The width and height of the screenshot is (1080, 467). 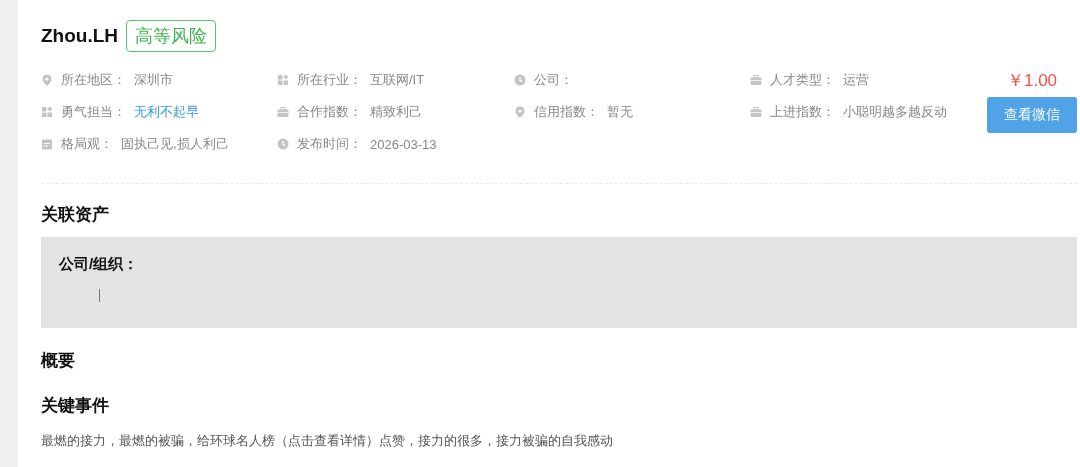 What do you see at coordinates (93, 112) in the screenshot?
I see `info-label: 勇气担当：` at bounding box center [93, 112].